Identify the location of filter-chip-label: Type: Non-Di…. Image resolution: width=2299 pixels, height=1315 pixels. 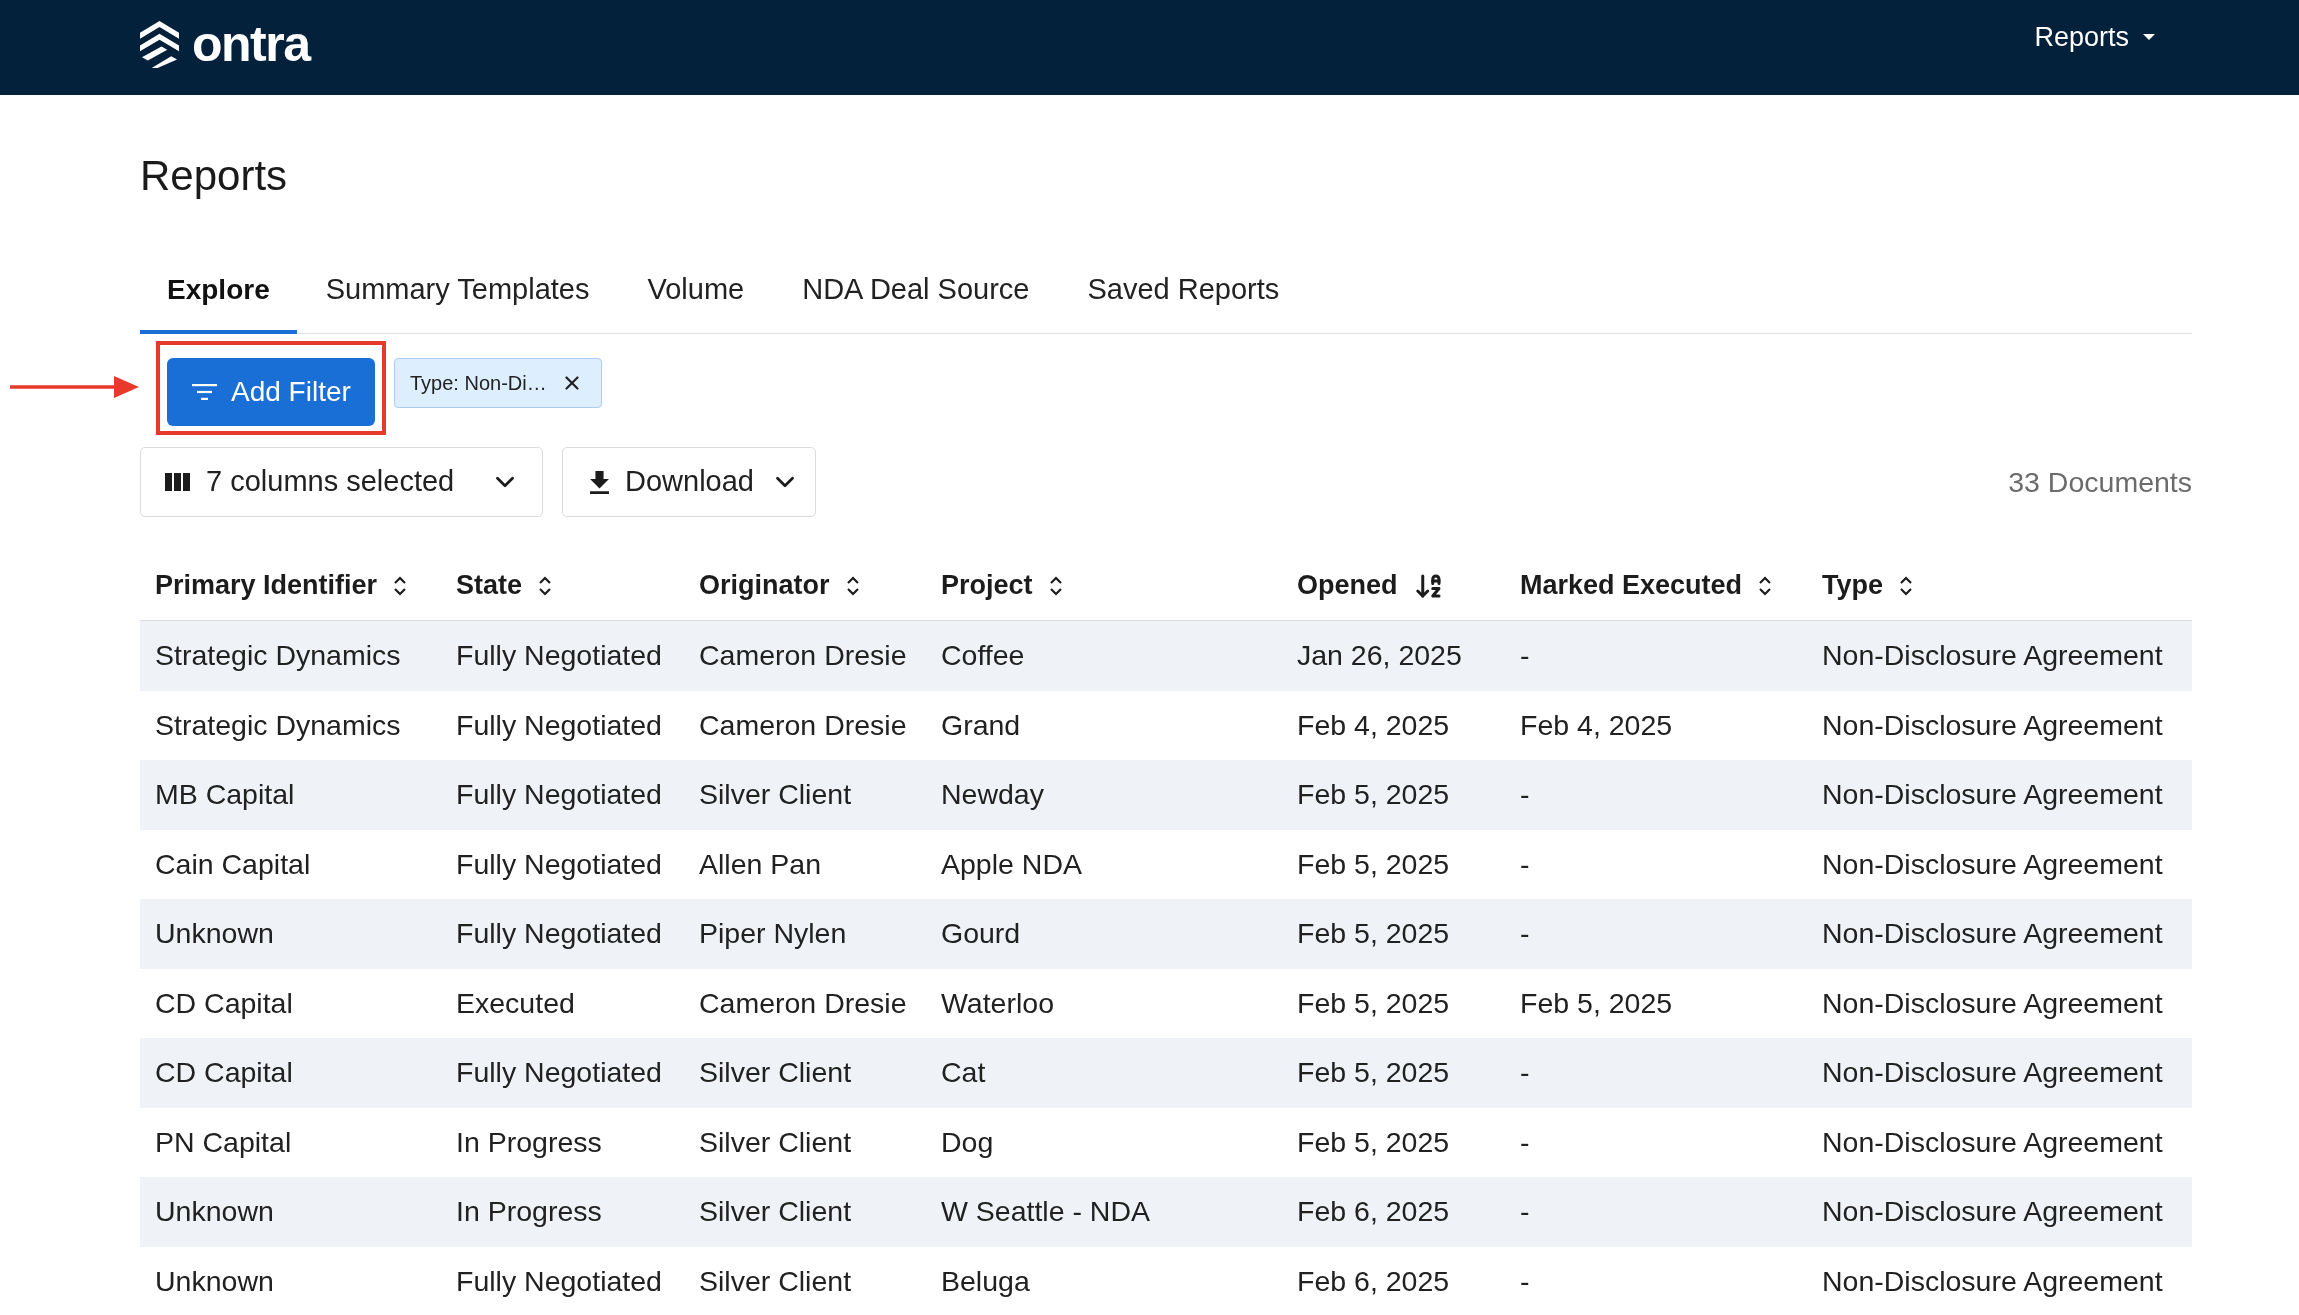
(478, 383).